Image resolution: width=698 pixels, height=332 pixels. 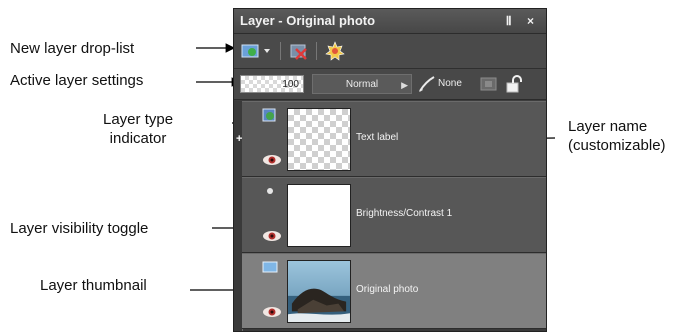 I want to click on layer-name: Brightness/Contrast 1, so click(x=404, y=213).